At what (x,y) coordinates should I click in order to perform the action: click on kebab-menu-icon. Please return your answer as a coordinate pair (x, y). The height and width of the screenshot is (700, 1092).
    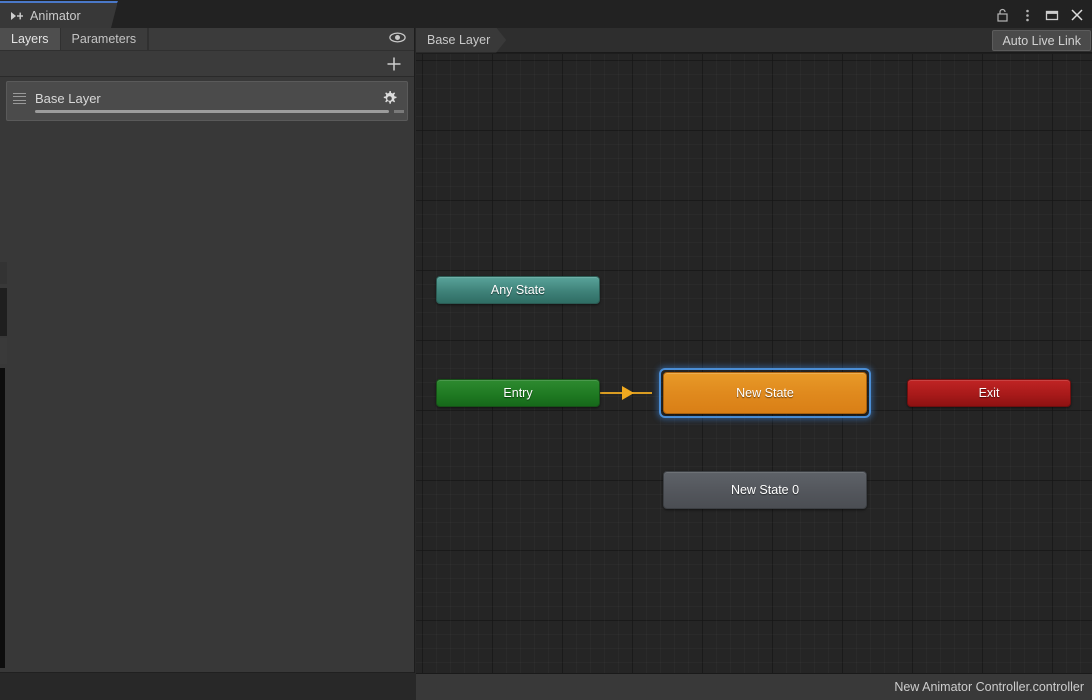
    Looking at the image, I should click on (1027, 15).